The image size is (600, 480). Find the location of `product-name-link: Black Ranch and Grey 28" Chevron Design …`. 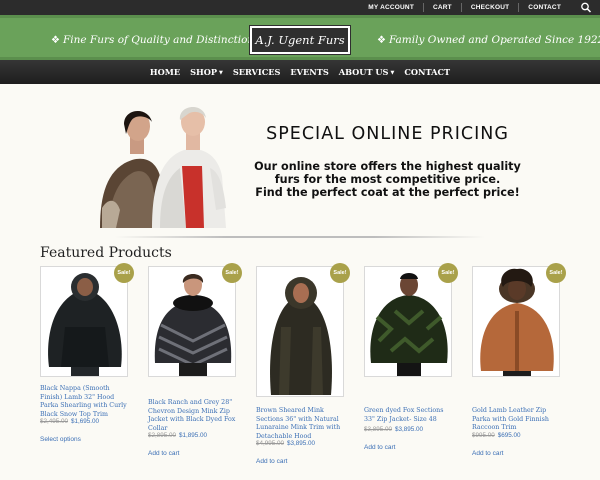

product-name-link: Black Ranch and Grey 28" Chevron Design … is located at coordinates (194, 416).